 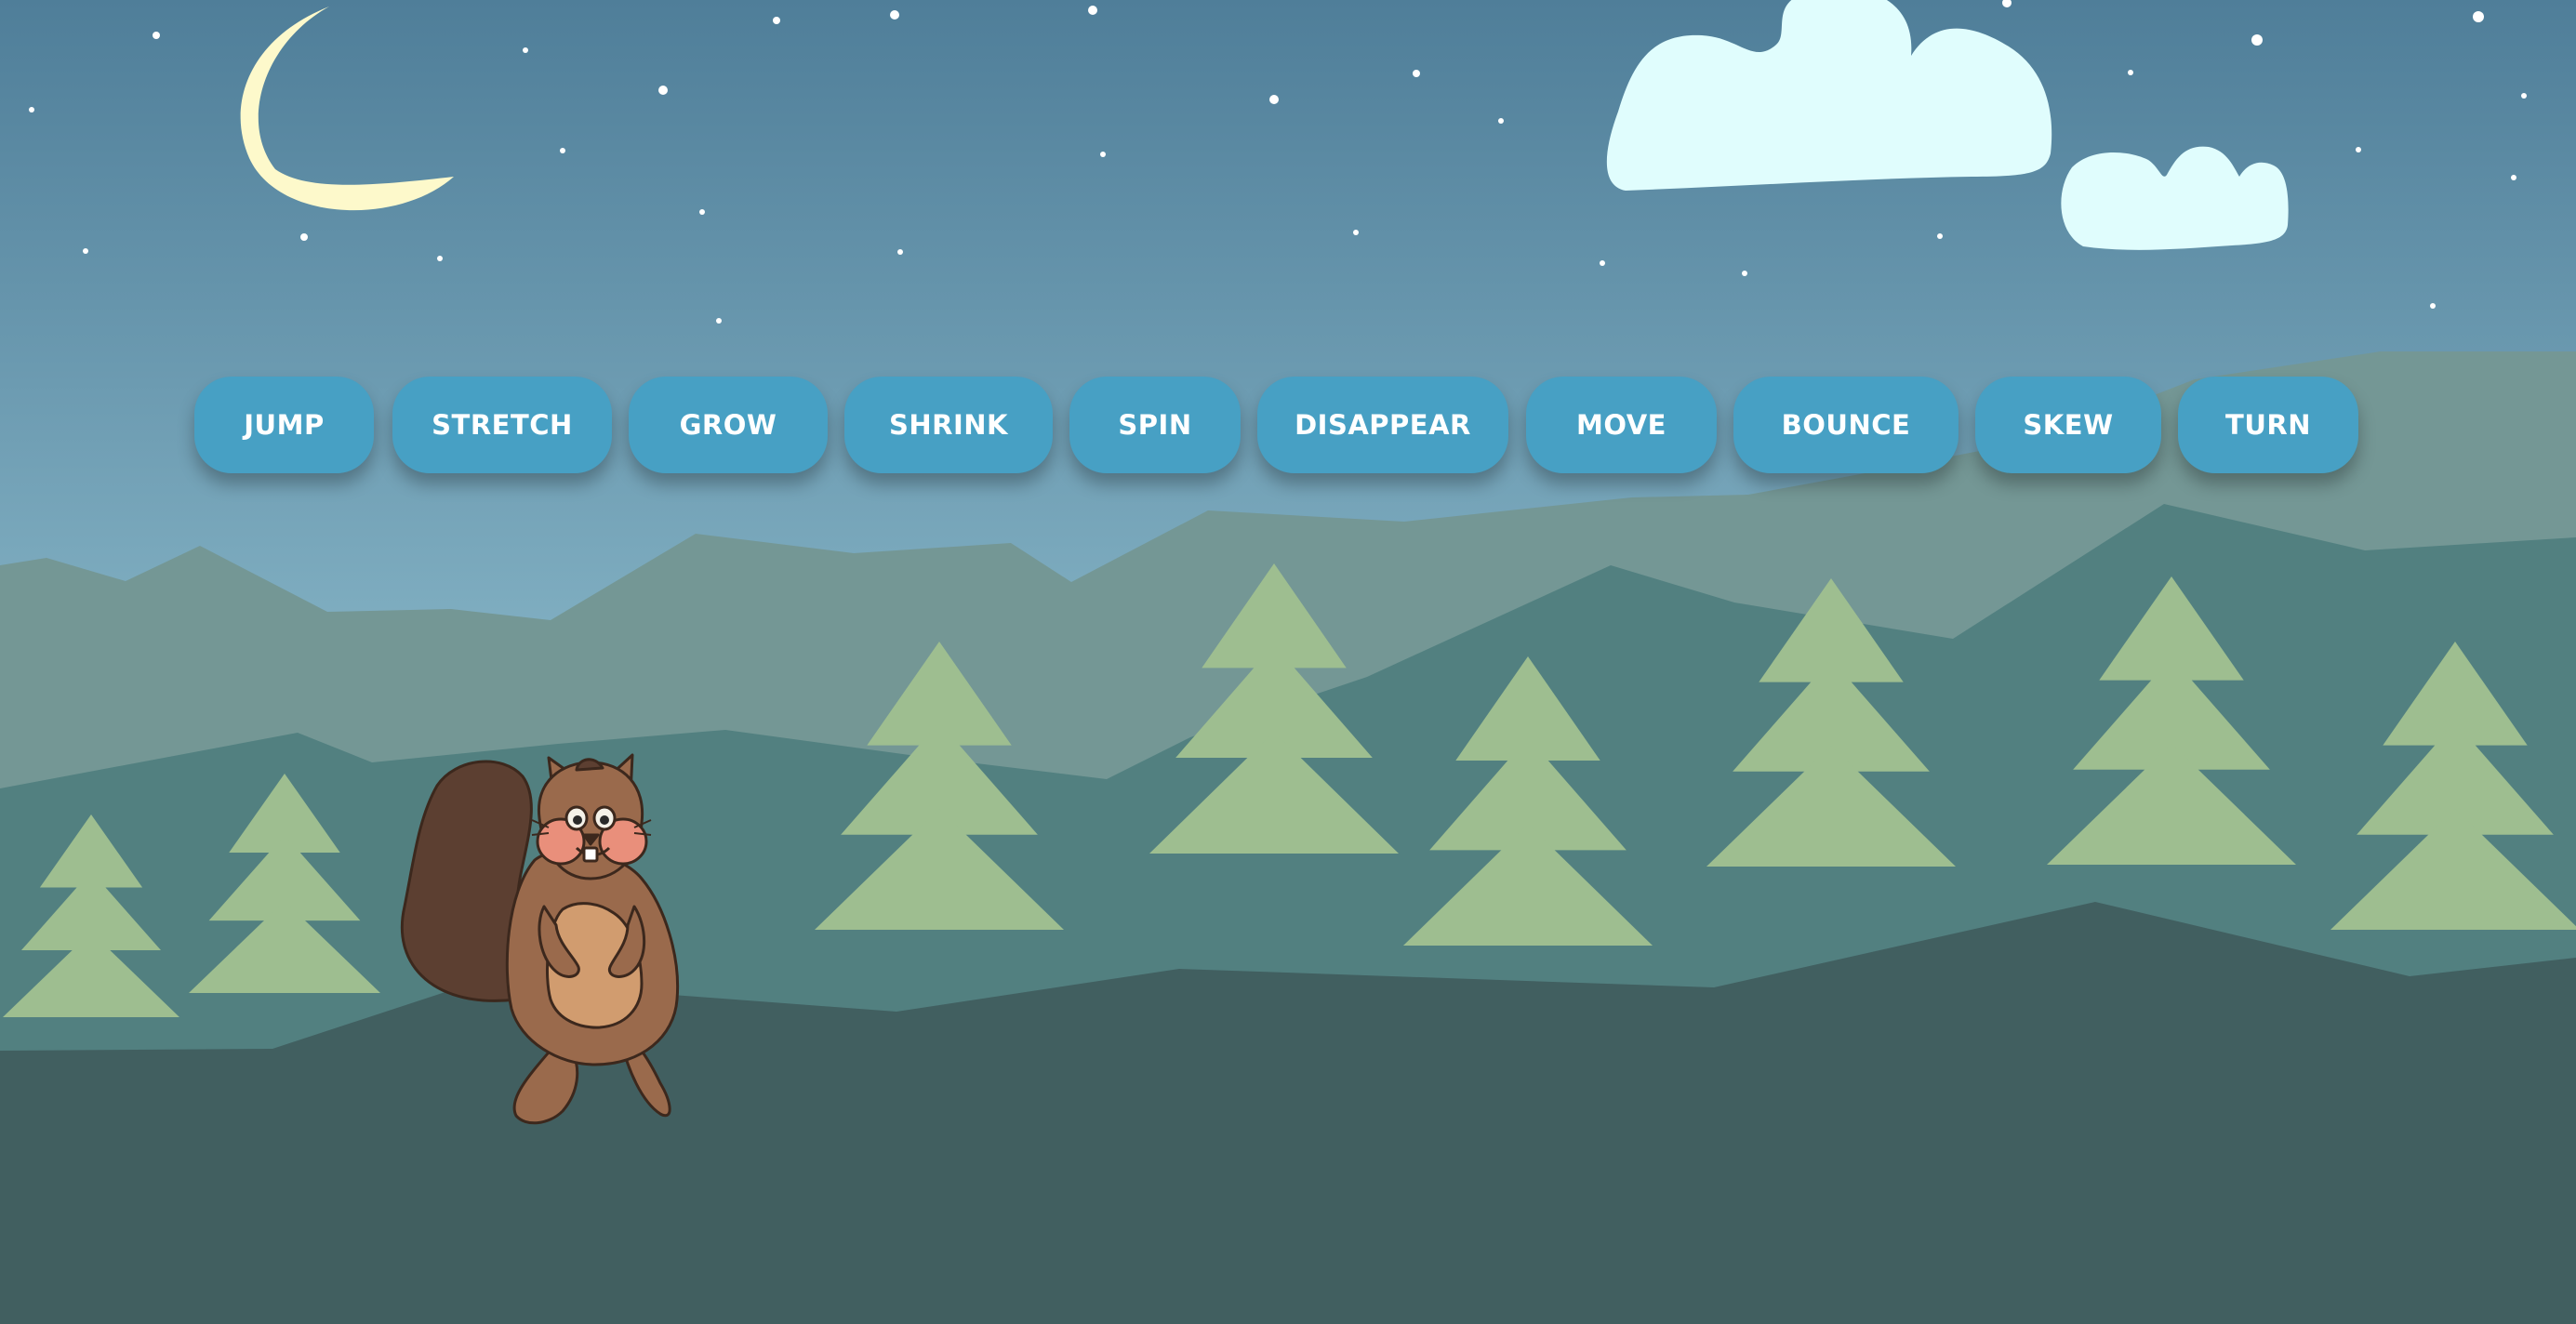 What do you see at coordinates (728, 425) in the screenshot?
I see `grow-button: GROW` at bounding box center [728, 425].